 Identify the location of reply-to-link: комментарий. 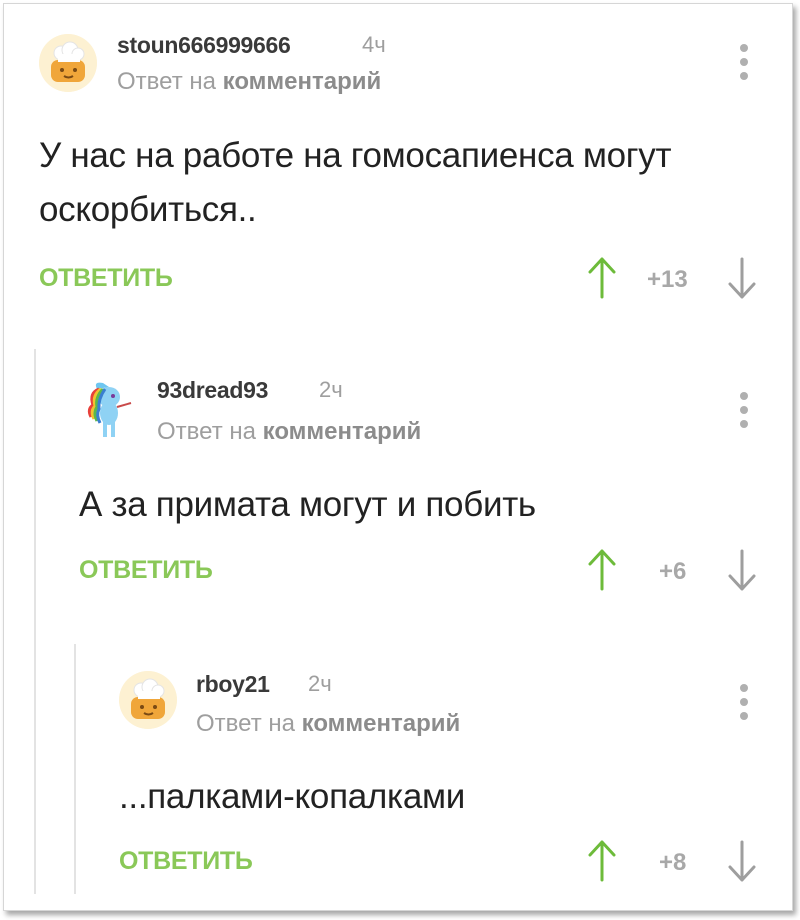
(381, 723).